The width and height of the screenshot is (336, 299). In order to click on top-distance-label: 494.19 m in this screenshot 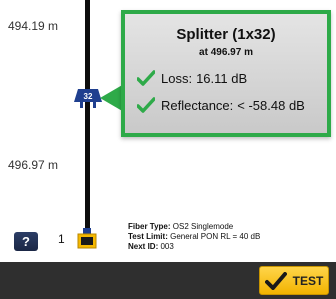, I will do `click(33, 26)`.